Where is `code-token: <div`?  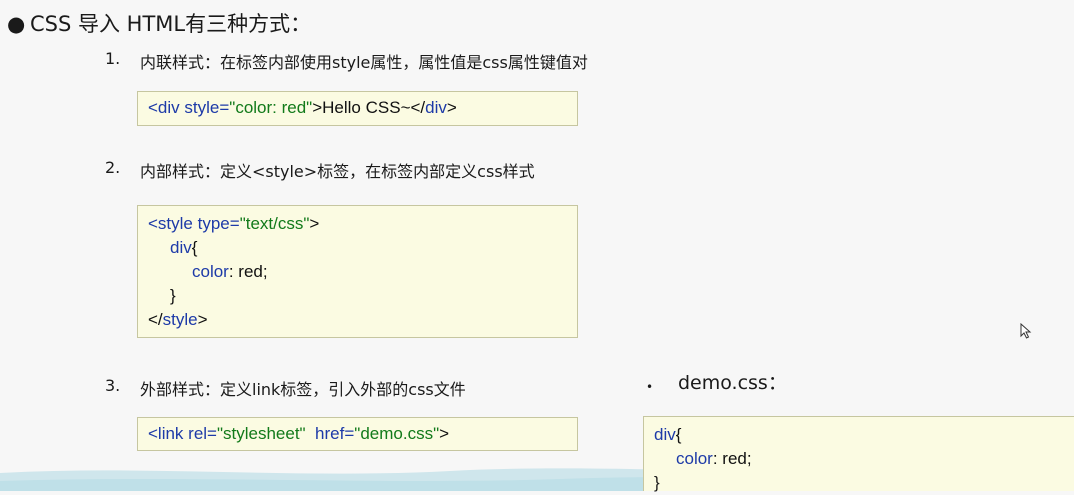
code-token: <div is located at coordinates (164, 107).